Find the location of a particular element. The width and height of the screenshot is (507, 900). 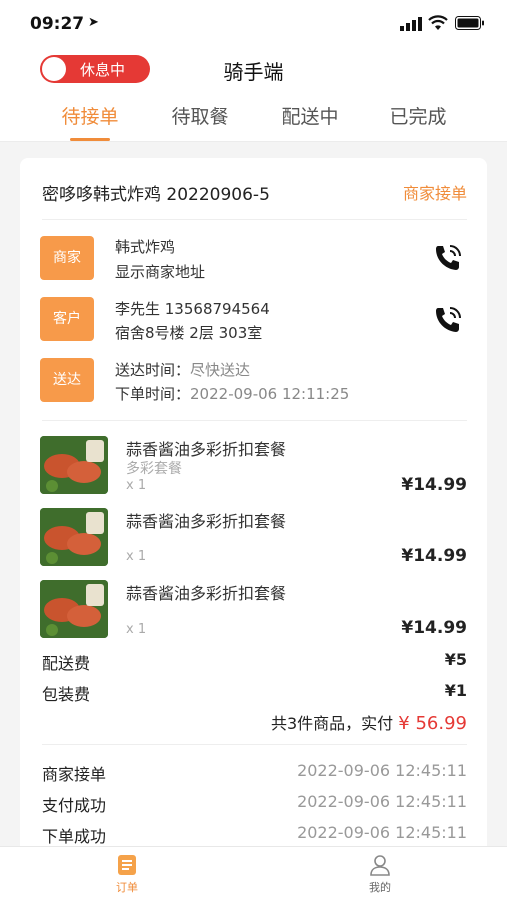

arrive-time: 送达时间：尽快送达 is located at coordinates (182, 369).